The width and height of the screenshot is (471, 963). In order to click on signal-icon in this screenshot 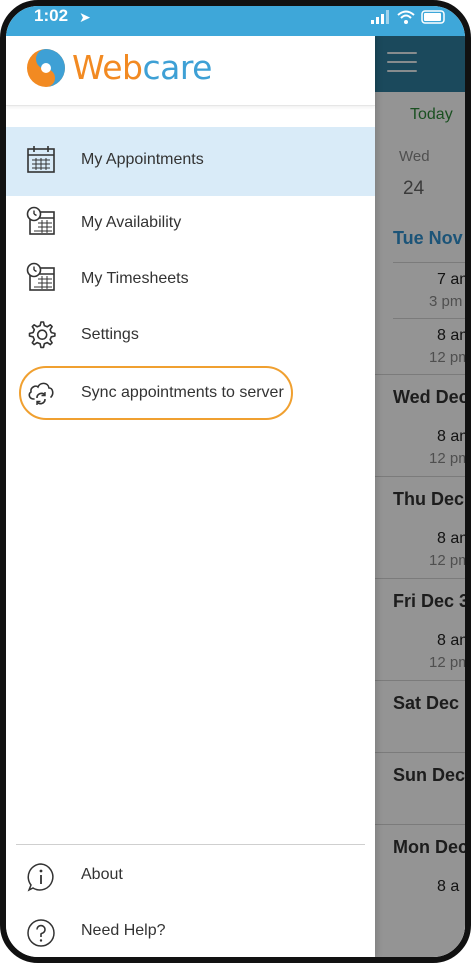, I will do `click(380, 17)`.